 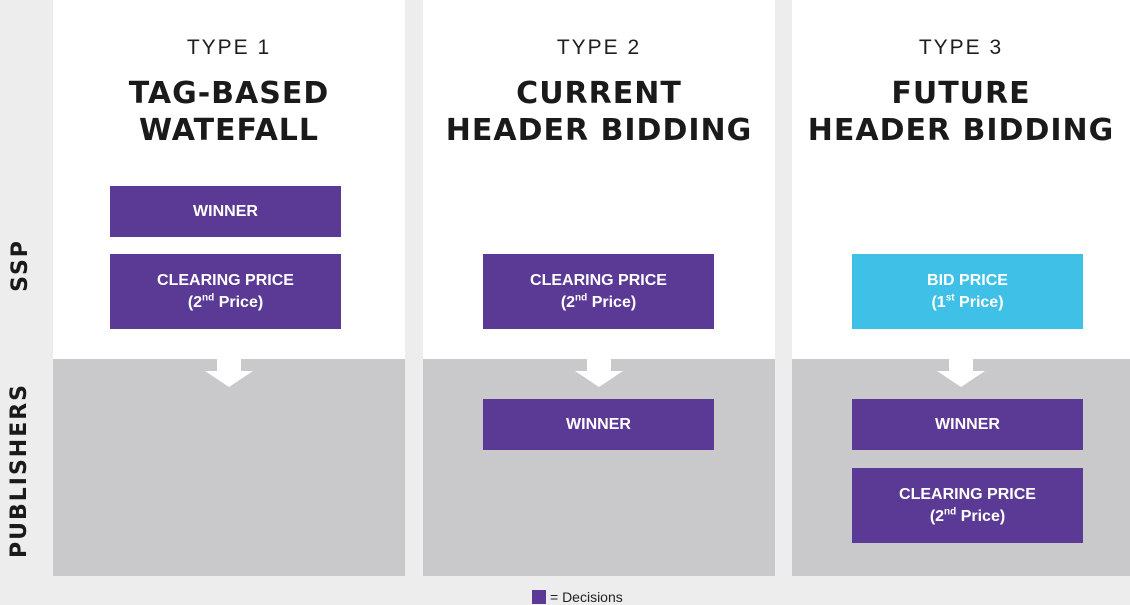 What do you see at coordinates (961, 93) in the screenshot?
I see `column-title-line1: FUTURE` at bounding box center [961, 93].